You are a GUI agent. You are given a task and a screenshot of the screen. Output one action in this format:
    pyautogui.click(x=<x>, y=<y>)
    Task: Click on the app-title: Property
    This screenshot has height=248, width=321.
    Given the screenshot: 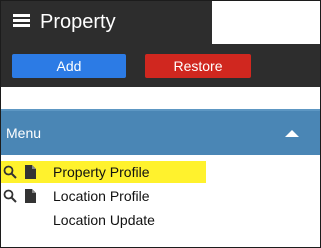 What is the action you would take?
    pyautogui.click(x=78, y=22)
    